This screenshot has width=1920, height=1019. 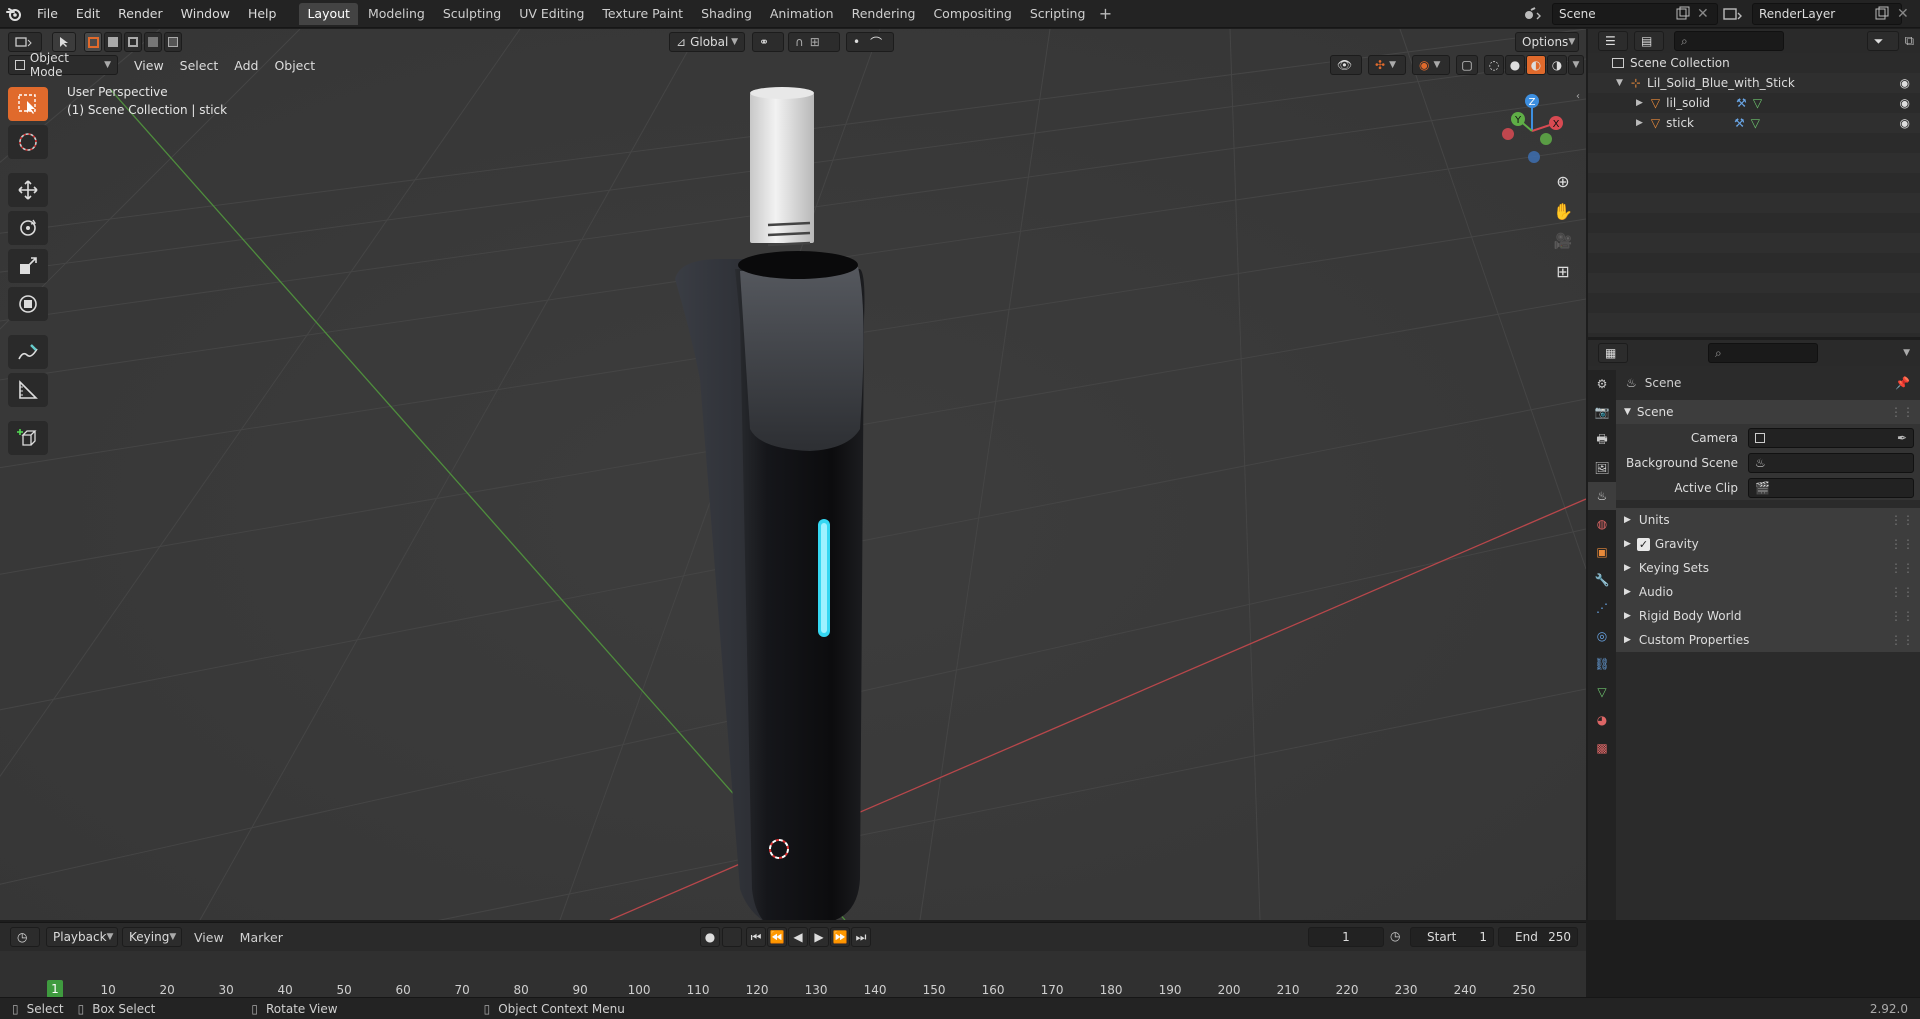 What do you see at coordinates (1639, 103) in the screenshot?
I see `expand-arrow-icon: ▶` at bounding box center [1639, 103].